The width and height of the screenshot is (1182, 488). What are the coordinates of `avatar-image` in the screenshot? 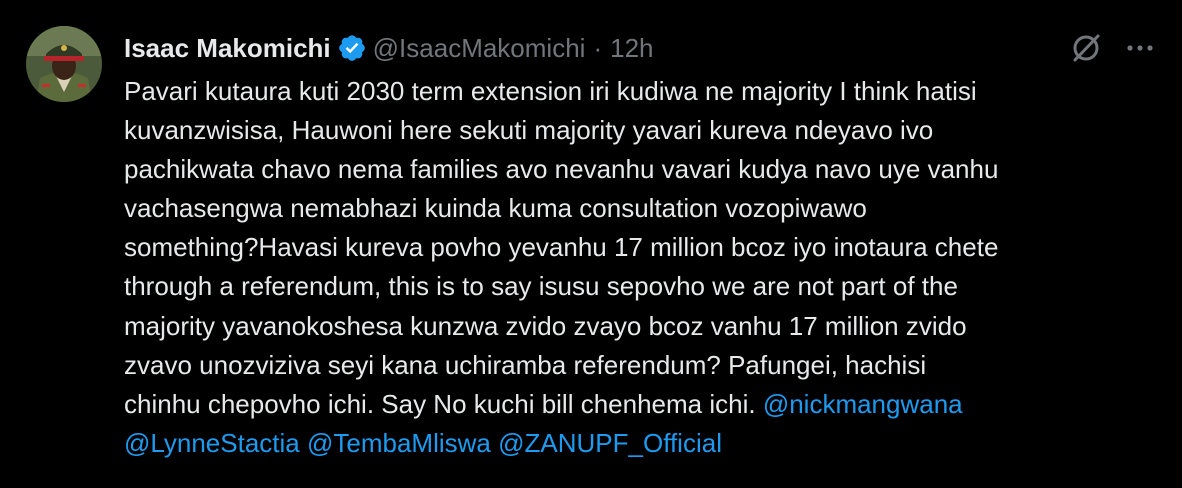 It's located at (64, 64).